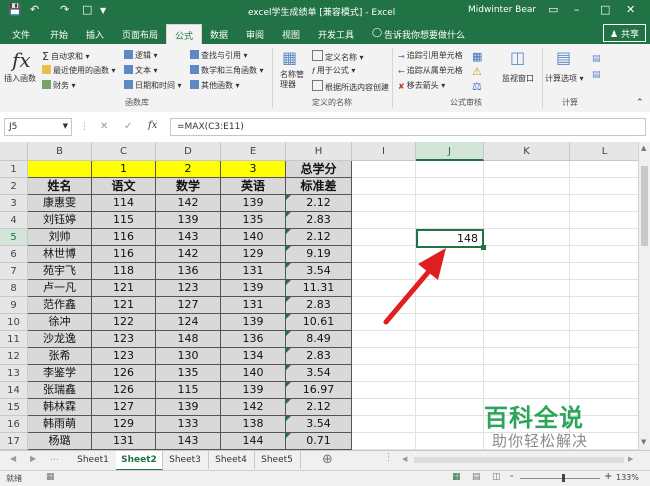 The height and width of the screenshot is (486, 650). What do you see at coordinates (350, 86) in the screenshot?
I see `create-from-selection-button: 根据所选内容创建` at bounding box center [350, 86].